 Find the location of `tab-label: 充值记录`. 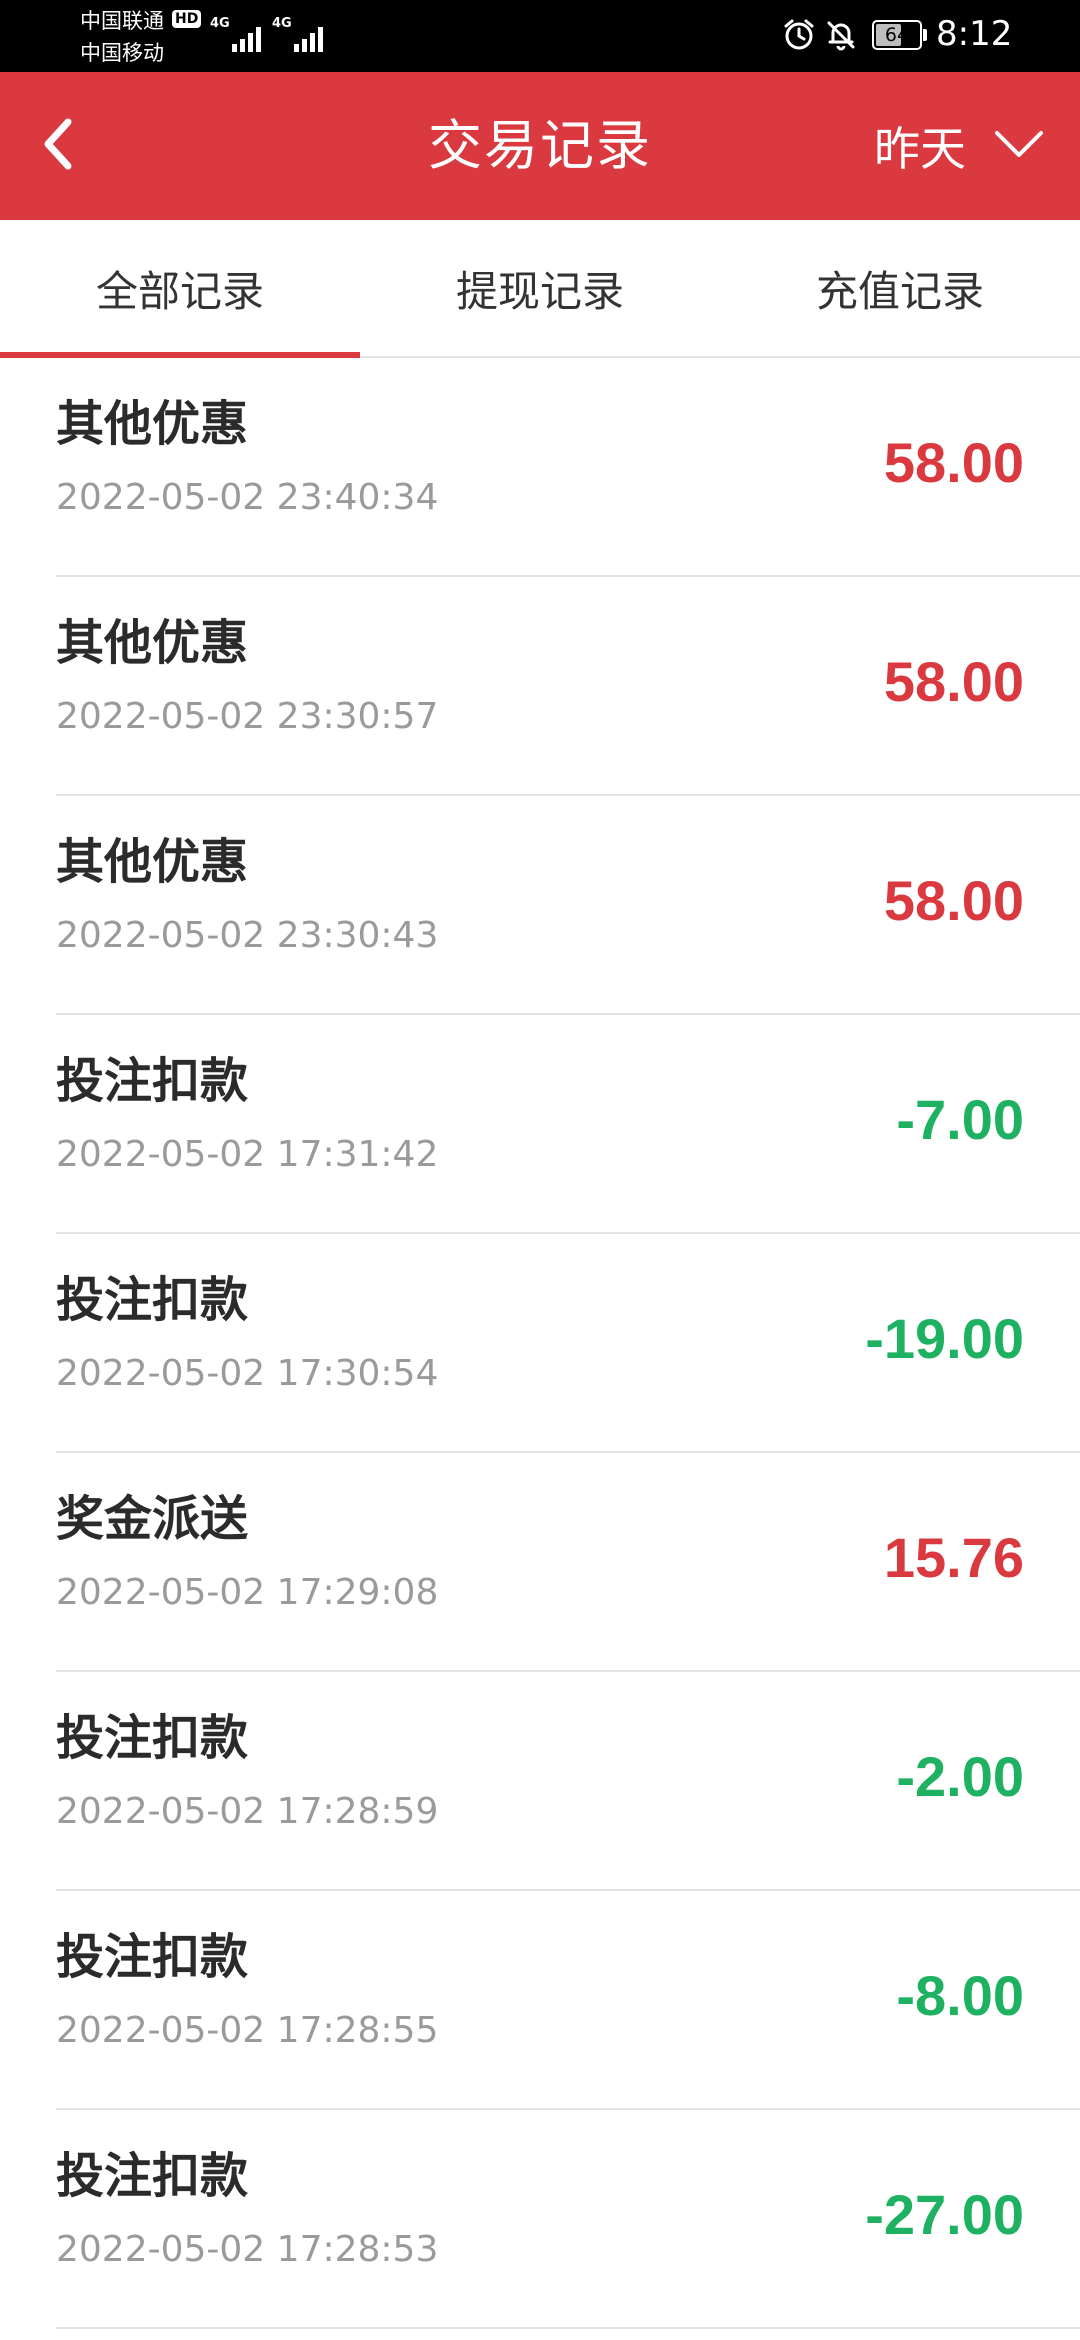

tab-label: 充值记录 is located at coordinates (899, 291).